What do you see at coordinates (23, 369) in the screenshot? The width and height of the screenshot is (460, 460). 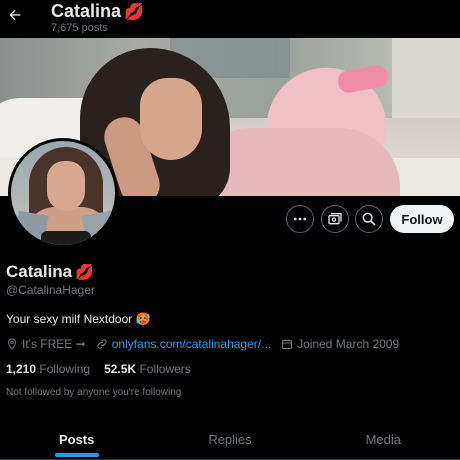 I see `following-count: 1,210` at bounding box center [23, 369].